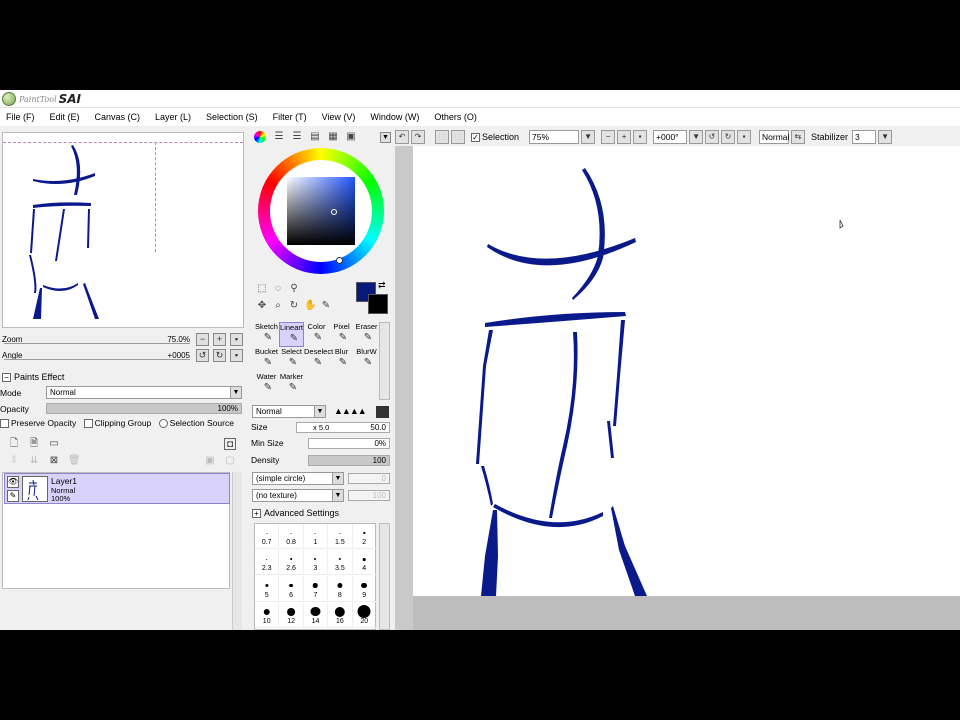 The width and height of the screenshot is (960, 720). What do you see at coordinates (382, 285) in the screenshot?
I see `swap-colors-icon: ⇄` at bounding box center [382, 285].